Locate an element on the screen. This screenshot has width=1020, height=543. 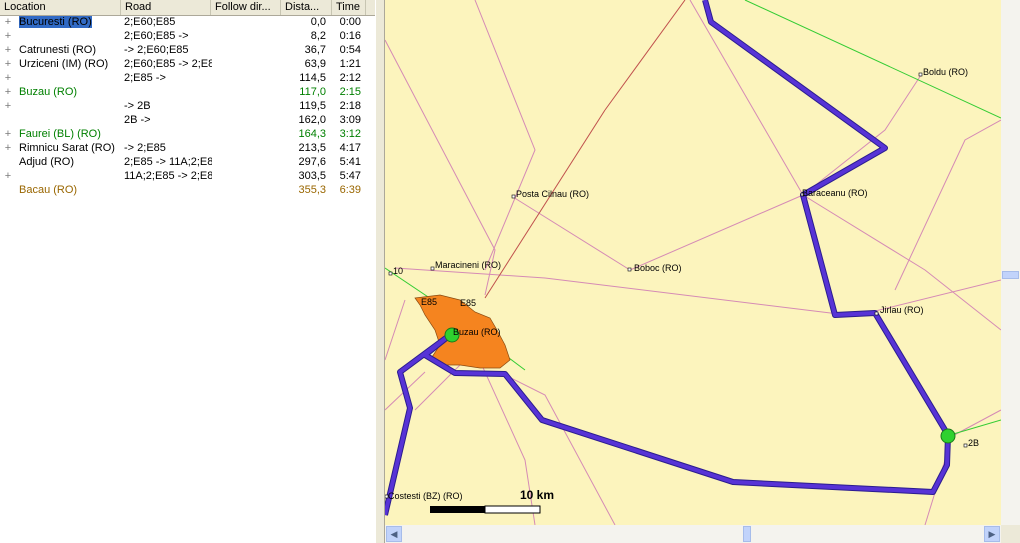
itinerary-row: + Buzau (RO) 117,0 2:15 is located at coordinates (187, 92).